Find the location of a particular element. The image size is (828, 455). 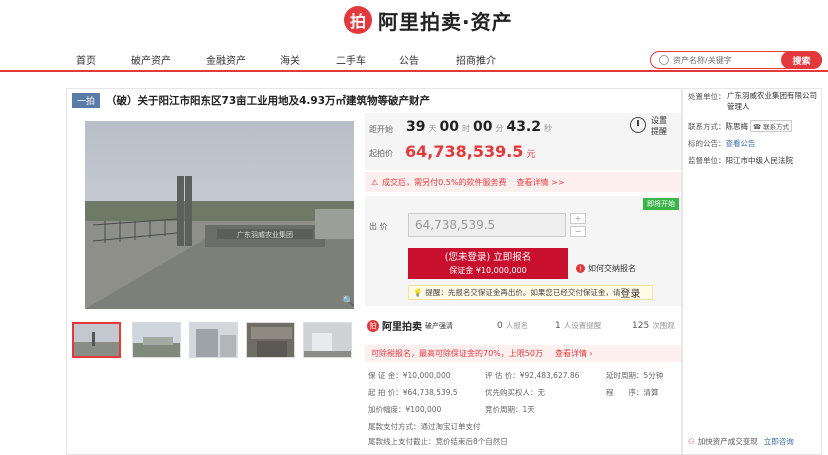

info-icon: ! is located at coordinates (580, 268).